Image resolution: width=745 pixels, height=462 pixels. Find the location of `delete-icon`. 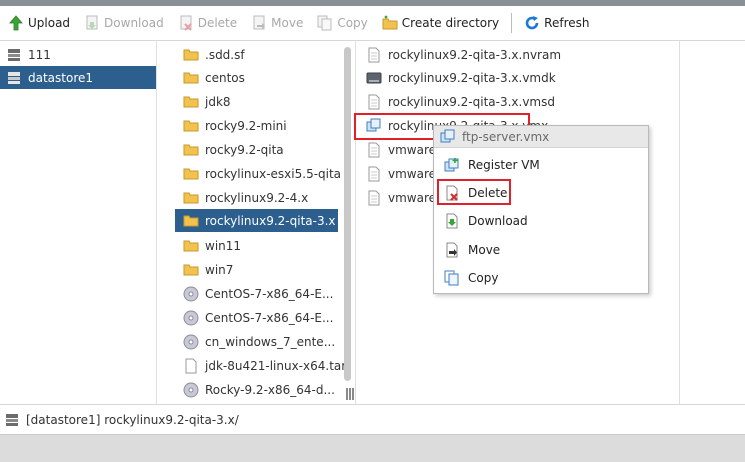

delete-icon is located at coordinates (186, 23).